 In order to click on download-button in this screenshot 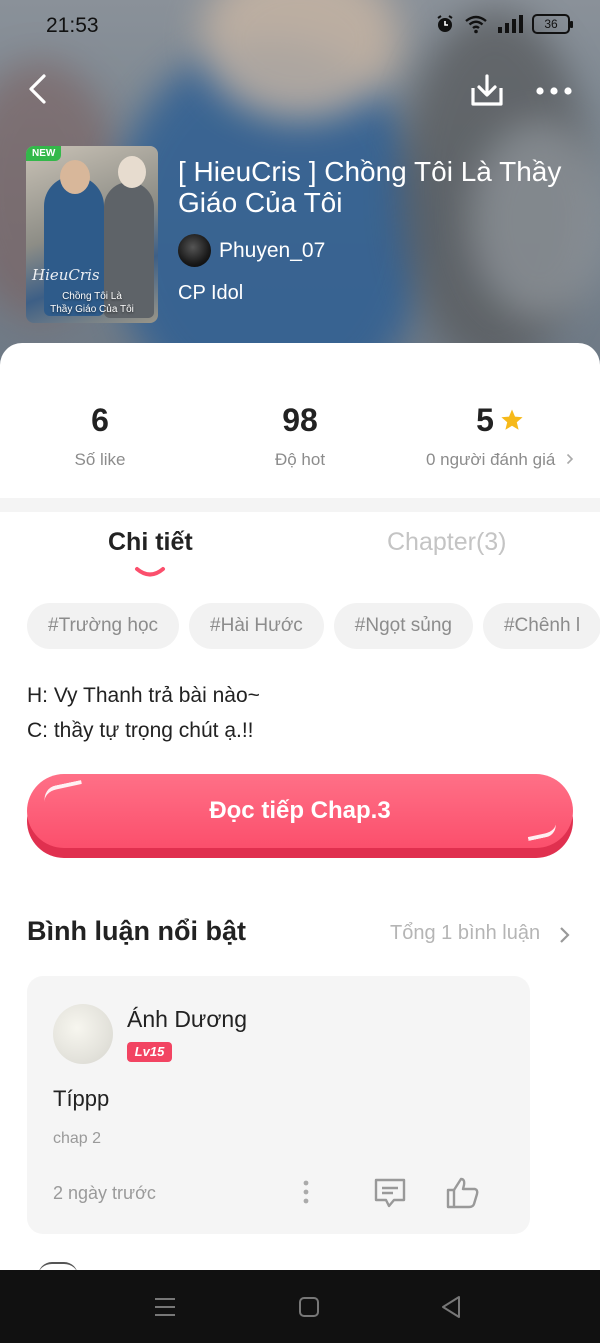, I will do `click(487, 91)`.